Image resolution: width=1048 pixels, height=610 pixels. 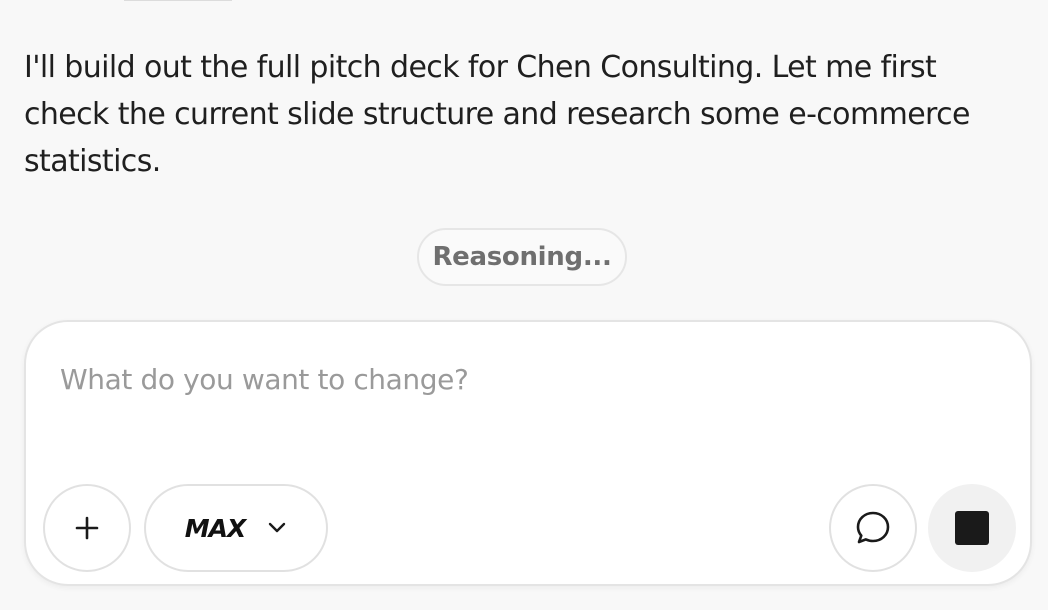 I want to click on composer-input, so click(x=525, y=379).